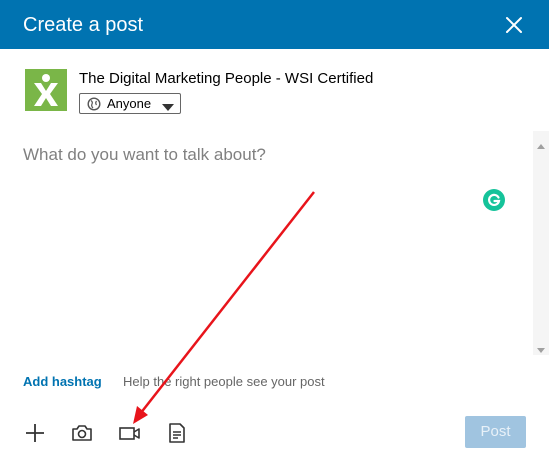 This screenshot has height=463, width=549. I want to click on editor-scrollbar, so click(541, 243).